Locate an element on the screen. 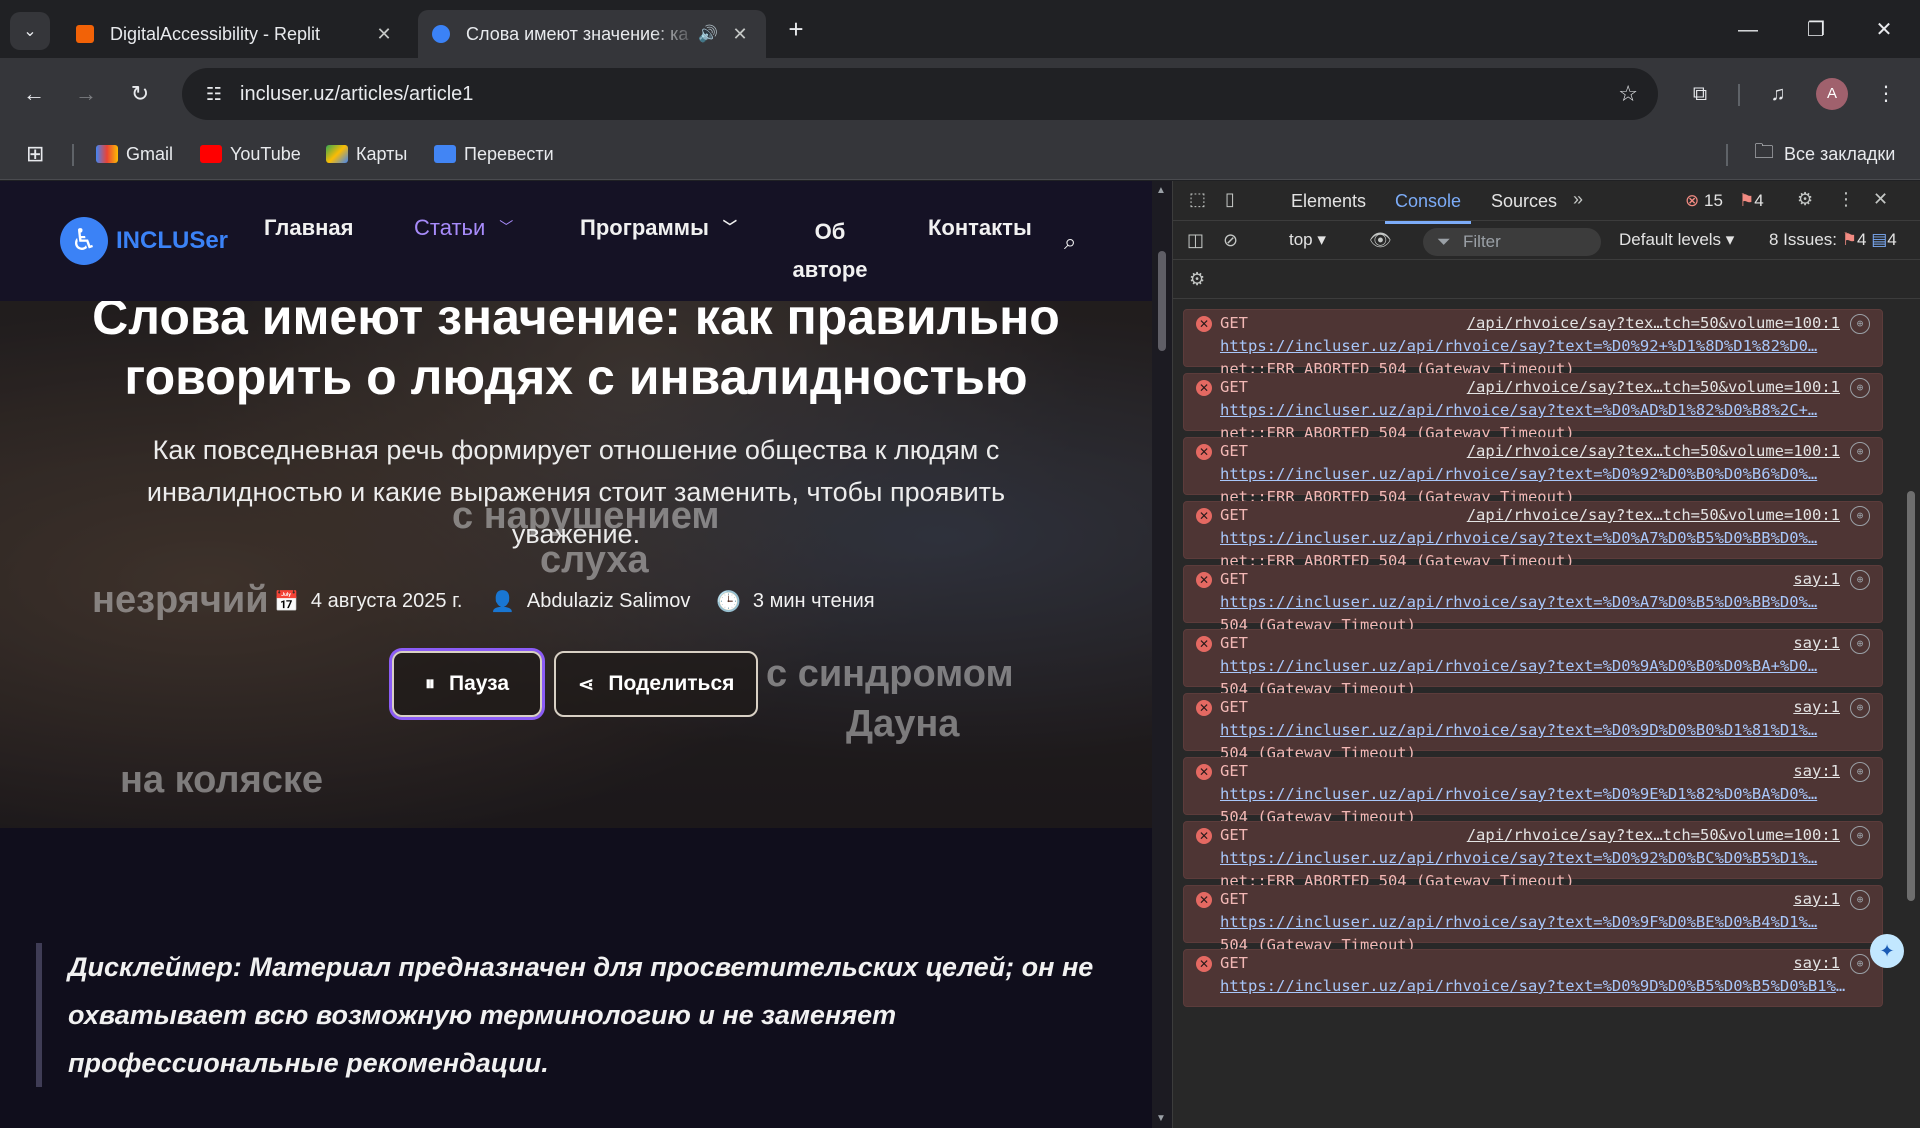 Image resolution: width=1920 pixels, height=1128 pixels. context-selector: top ▾ is located at coordinates (1307, 240).